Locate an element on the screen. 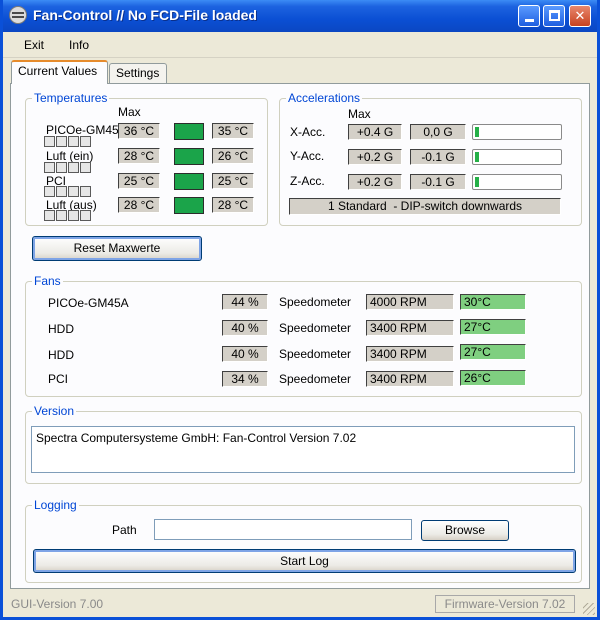 This screenshot has height=620, width=600. accelerations-title: Accelerations is located at coordinates (324, 98).